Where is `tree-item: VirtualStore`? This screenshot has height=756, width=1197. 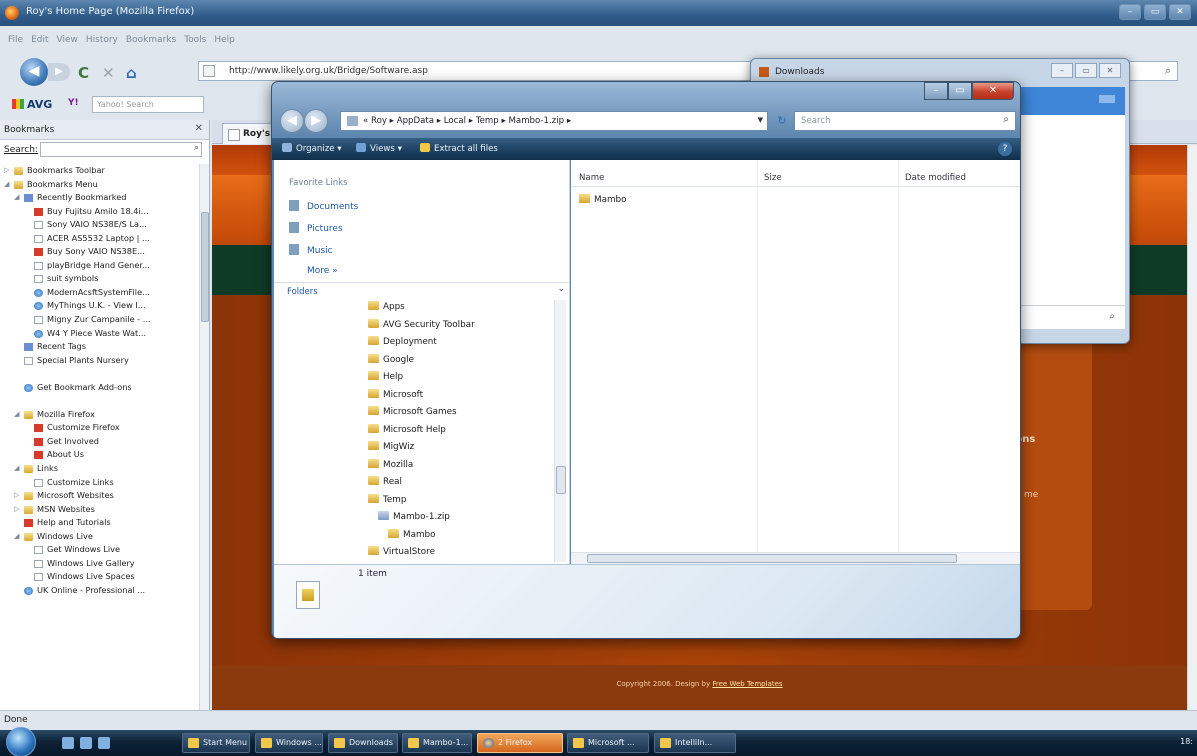 tree-item: VirtualStore is located at coordinates (401, 552).